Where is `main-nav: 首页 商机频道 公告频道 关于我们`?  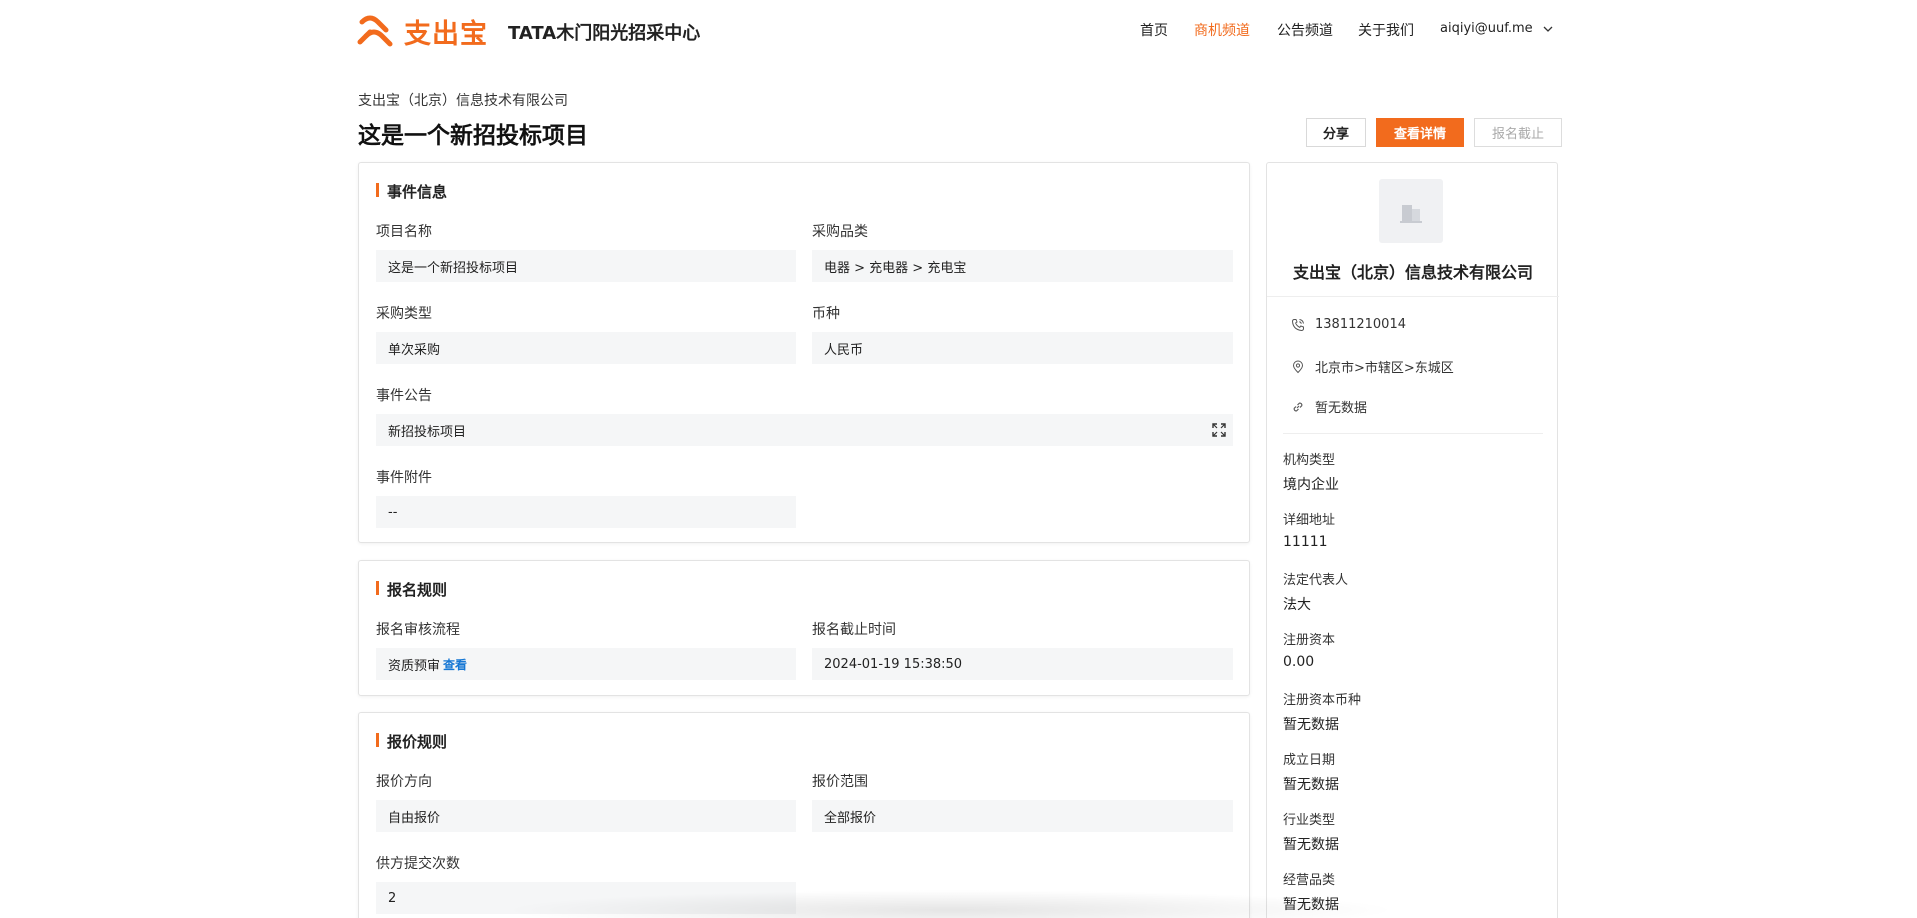
main-nav: 首页 商机频道 公告频道 关于我们 is located at coordinates (958, 31).